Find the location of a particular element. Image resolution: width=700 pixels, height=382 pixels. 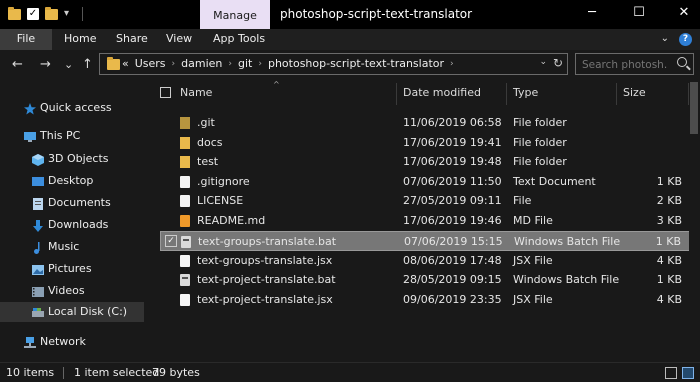

manage-contextual-tab: Manage is located at coordinates (235, 14).